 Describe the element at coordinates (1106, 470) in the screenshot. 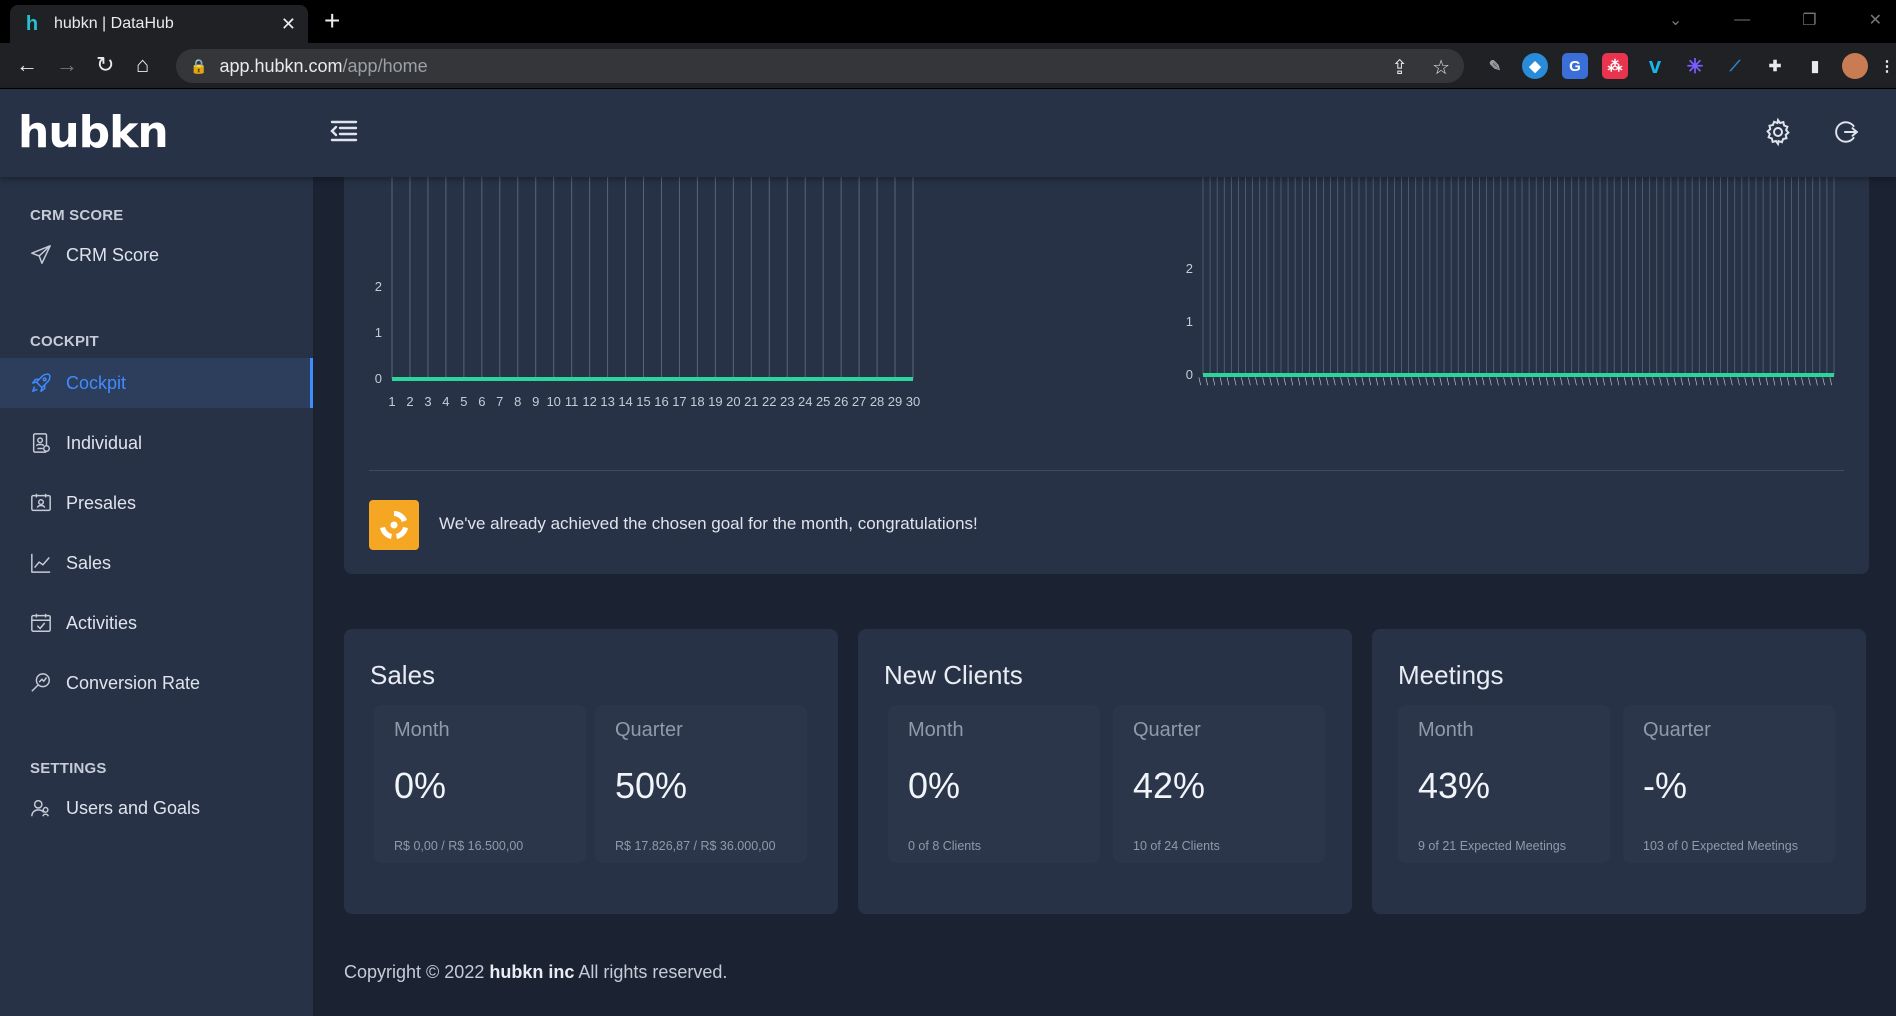

I see `divider` at that location.